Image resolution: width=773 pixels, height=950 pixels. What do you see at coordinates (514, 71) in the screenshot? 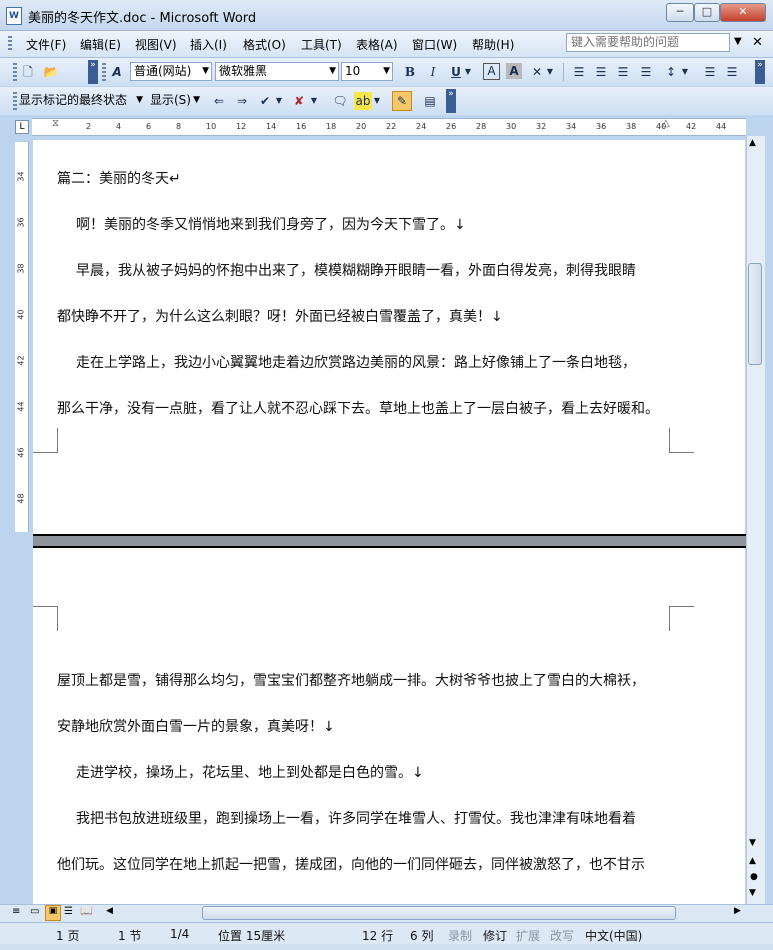
I see `char-shading-icon: A` at bounding box center [514, 71].